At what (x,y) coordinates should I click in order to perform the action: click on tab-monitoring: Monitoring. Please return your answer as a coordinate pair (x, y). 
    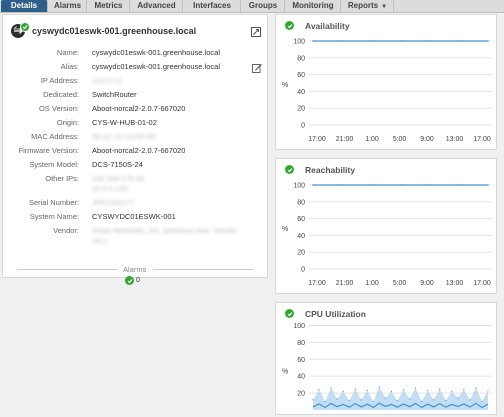
    Looking at the image, I should click on (313, 6).